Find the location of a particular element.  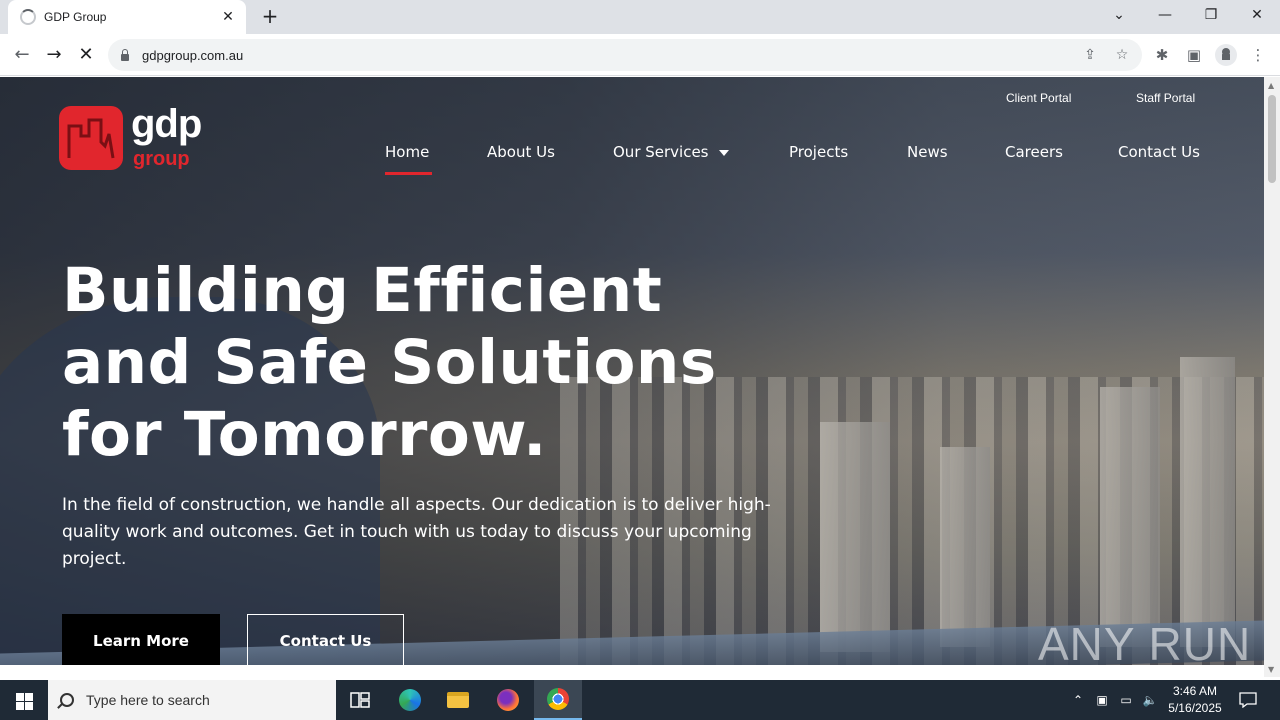

bookmark-star-icon: ☆ is located at coordinates (1122, 55).